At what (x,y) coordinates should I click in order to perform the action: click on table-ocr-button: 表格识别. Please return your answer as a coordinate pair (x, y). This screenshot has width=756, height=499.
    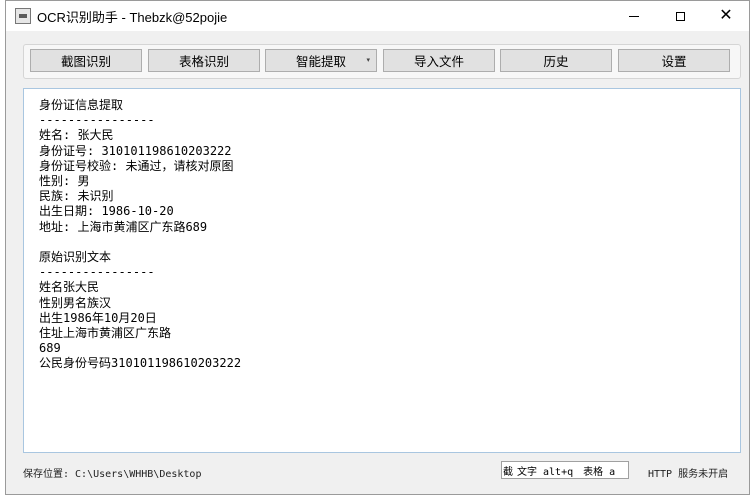
    Looking at the image, I should click on (204, 60).